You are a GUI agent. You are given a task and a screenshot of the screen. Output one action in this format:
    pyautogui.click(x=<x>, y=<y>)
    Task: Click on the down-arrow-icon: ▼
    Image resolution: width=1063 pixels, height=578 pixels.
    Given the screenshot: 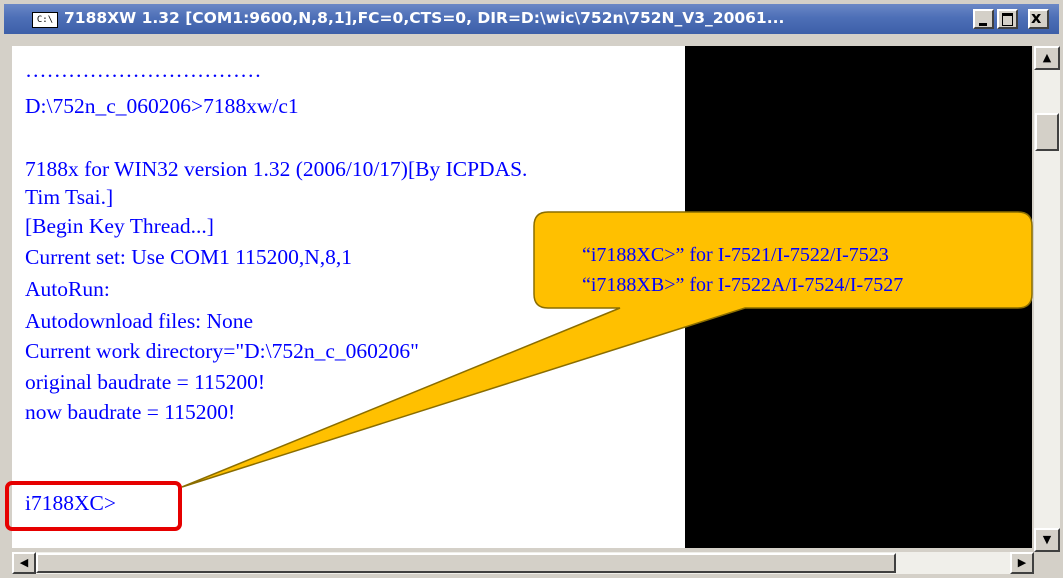 What is the action you would take?
    pyautogui.click(x=1047, y=539)
    